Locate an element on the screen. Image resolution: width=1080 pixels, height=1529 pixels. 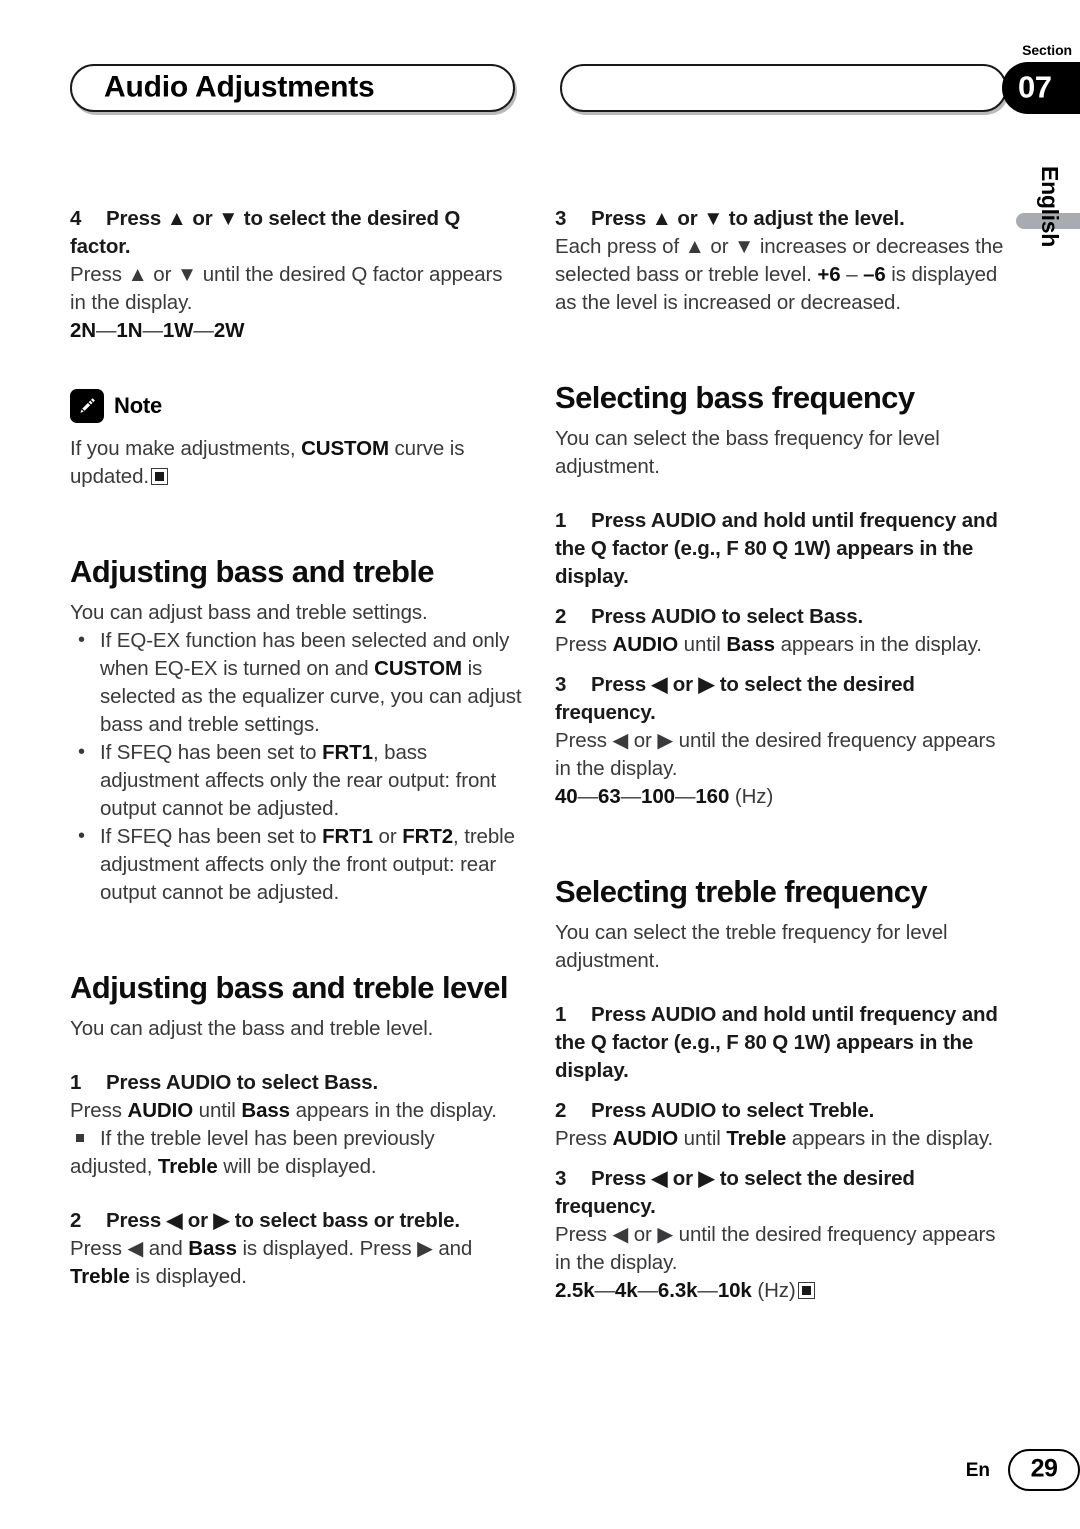
adjusting-bass-treble-intro: You can adjust bass and treble settings. is located at coordinates (249, 612).